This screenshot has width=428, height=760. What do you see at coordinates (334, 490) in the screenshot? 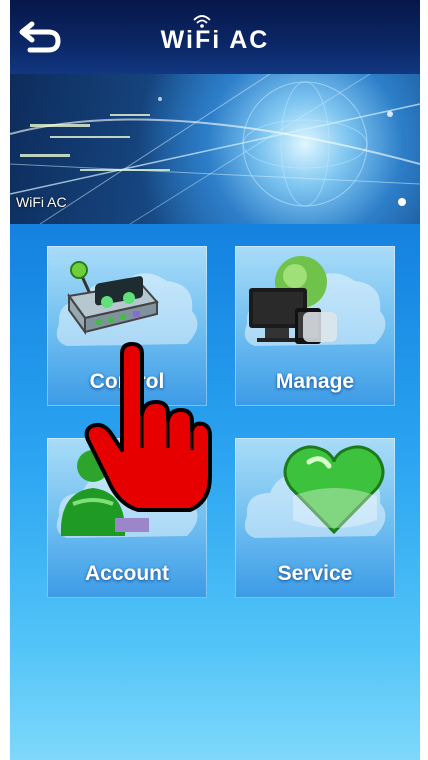
I see `heart-icon` at bounding box center [334, 490].